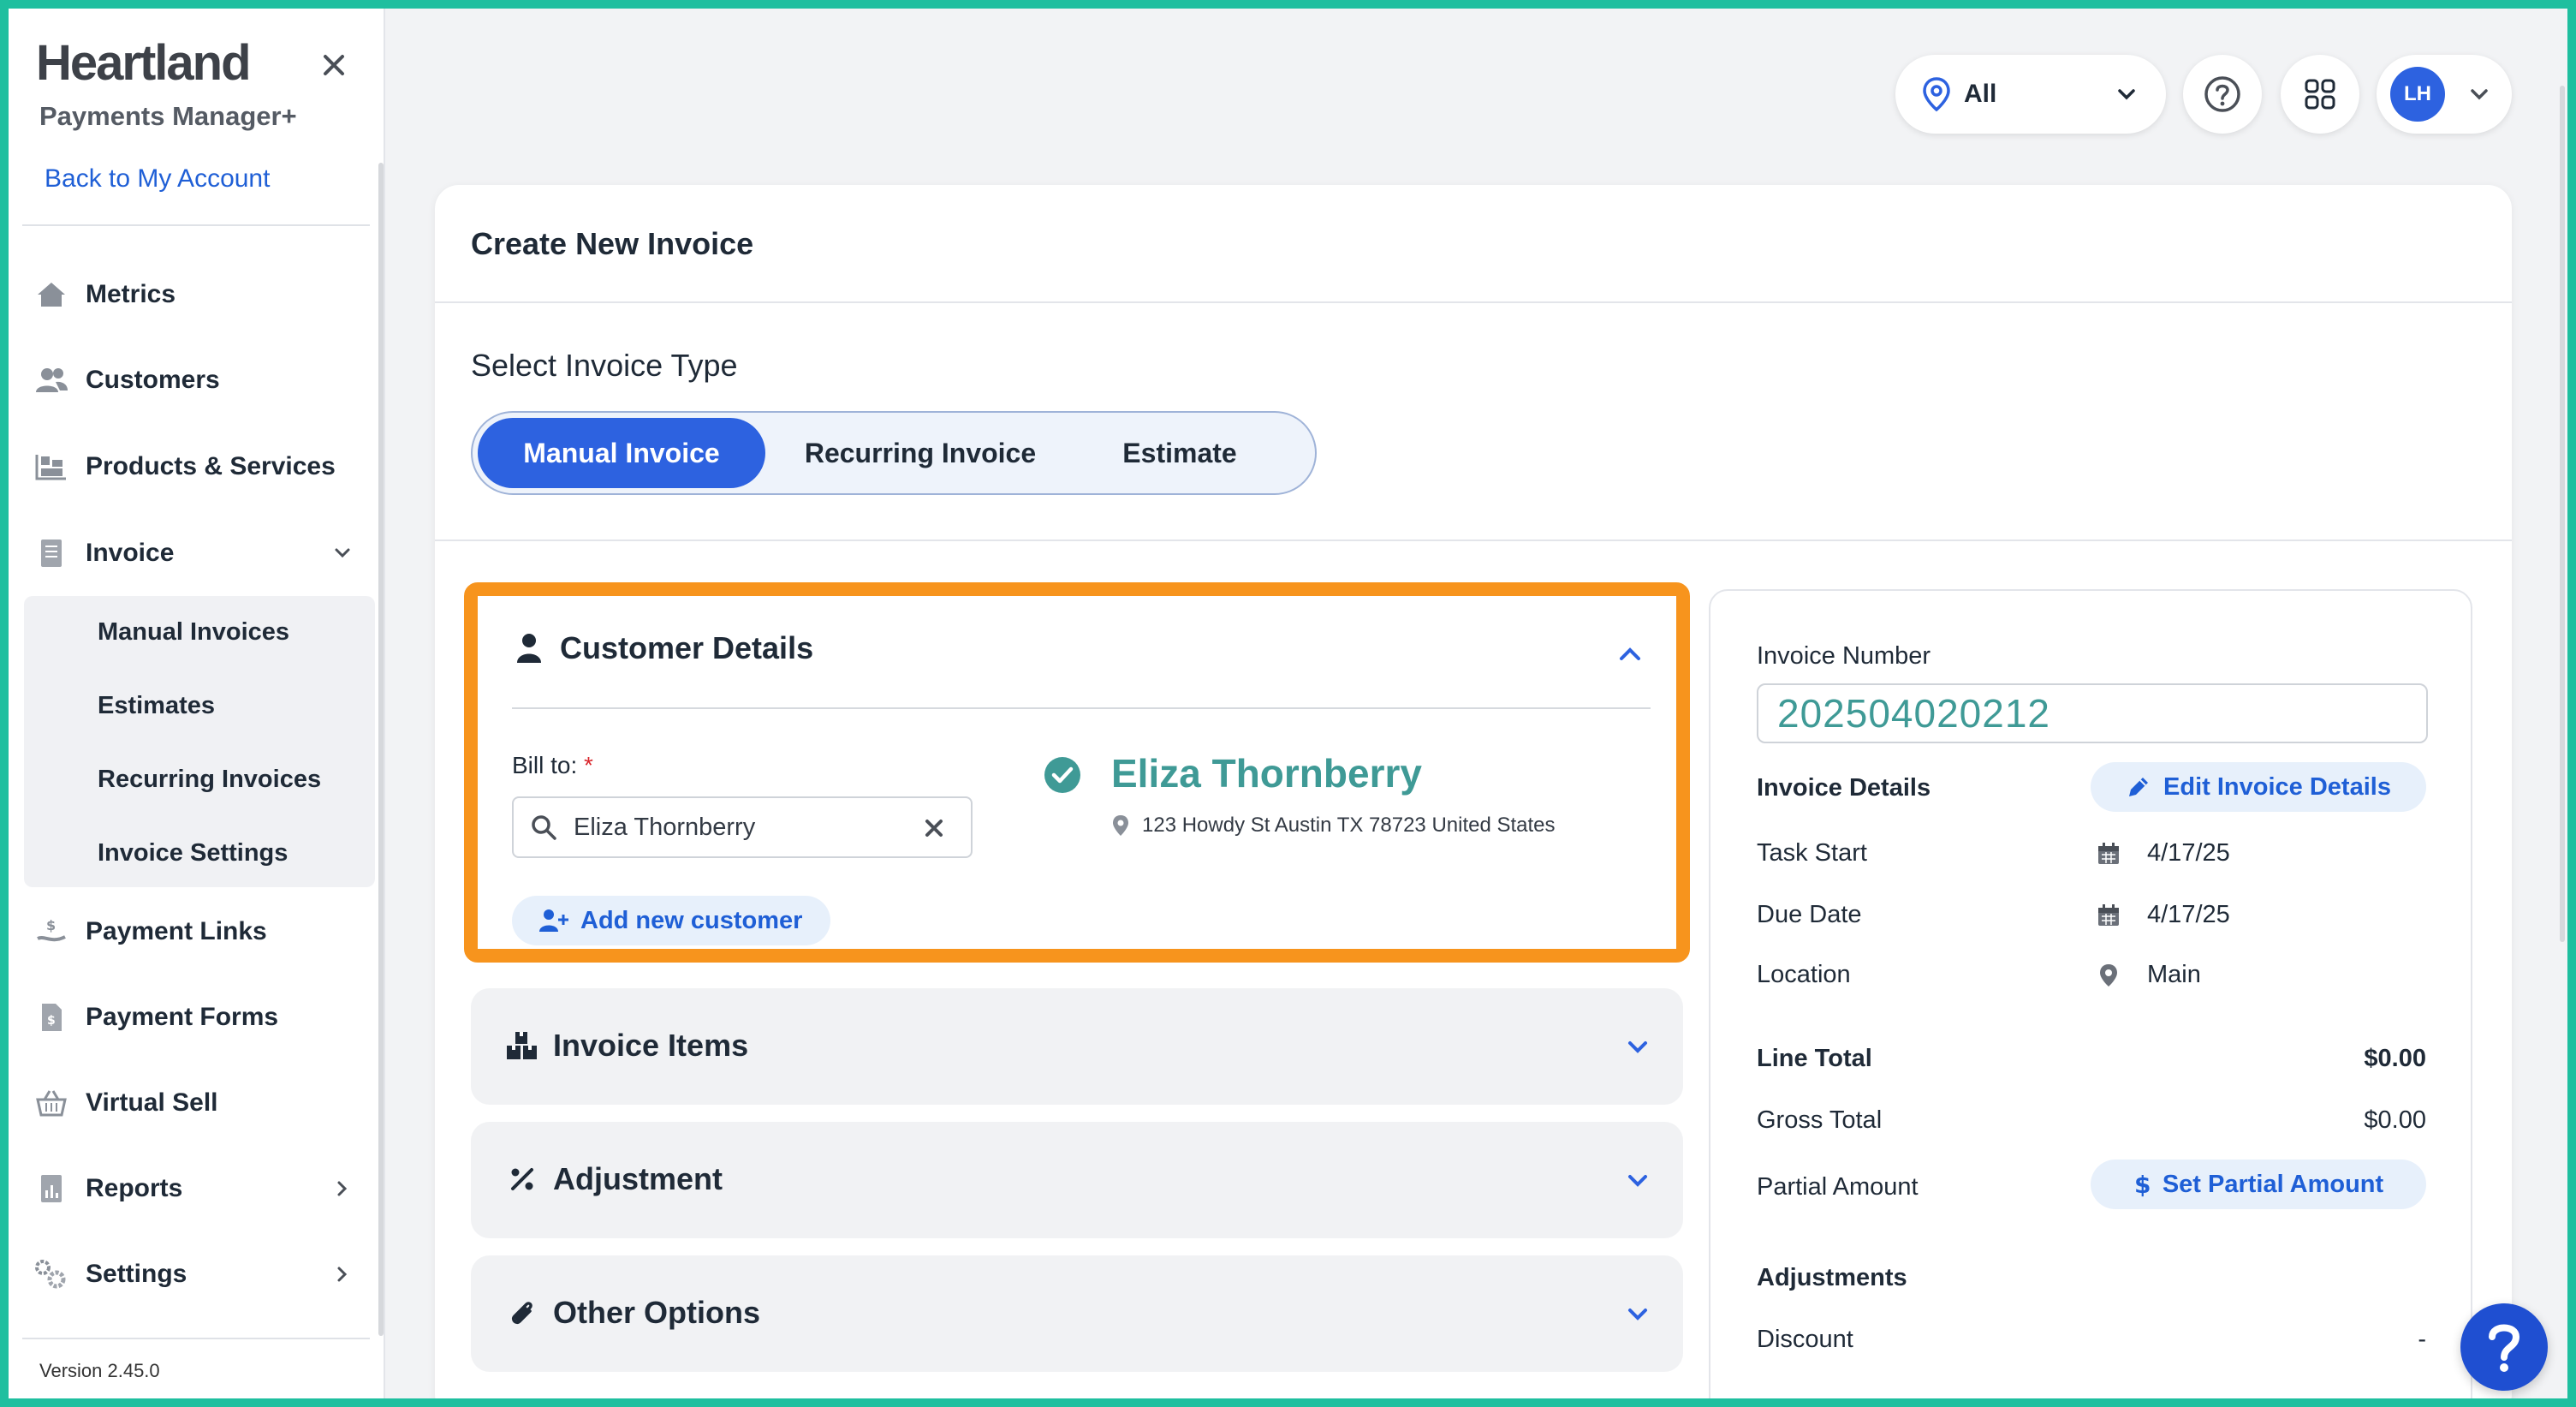 Image resolution: width=2576 pixels, height=1407 pixels. I want to click on page-scrollbar, so click(2563, 514).